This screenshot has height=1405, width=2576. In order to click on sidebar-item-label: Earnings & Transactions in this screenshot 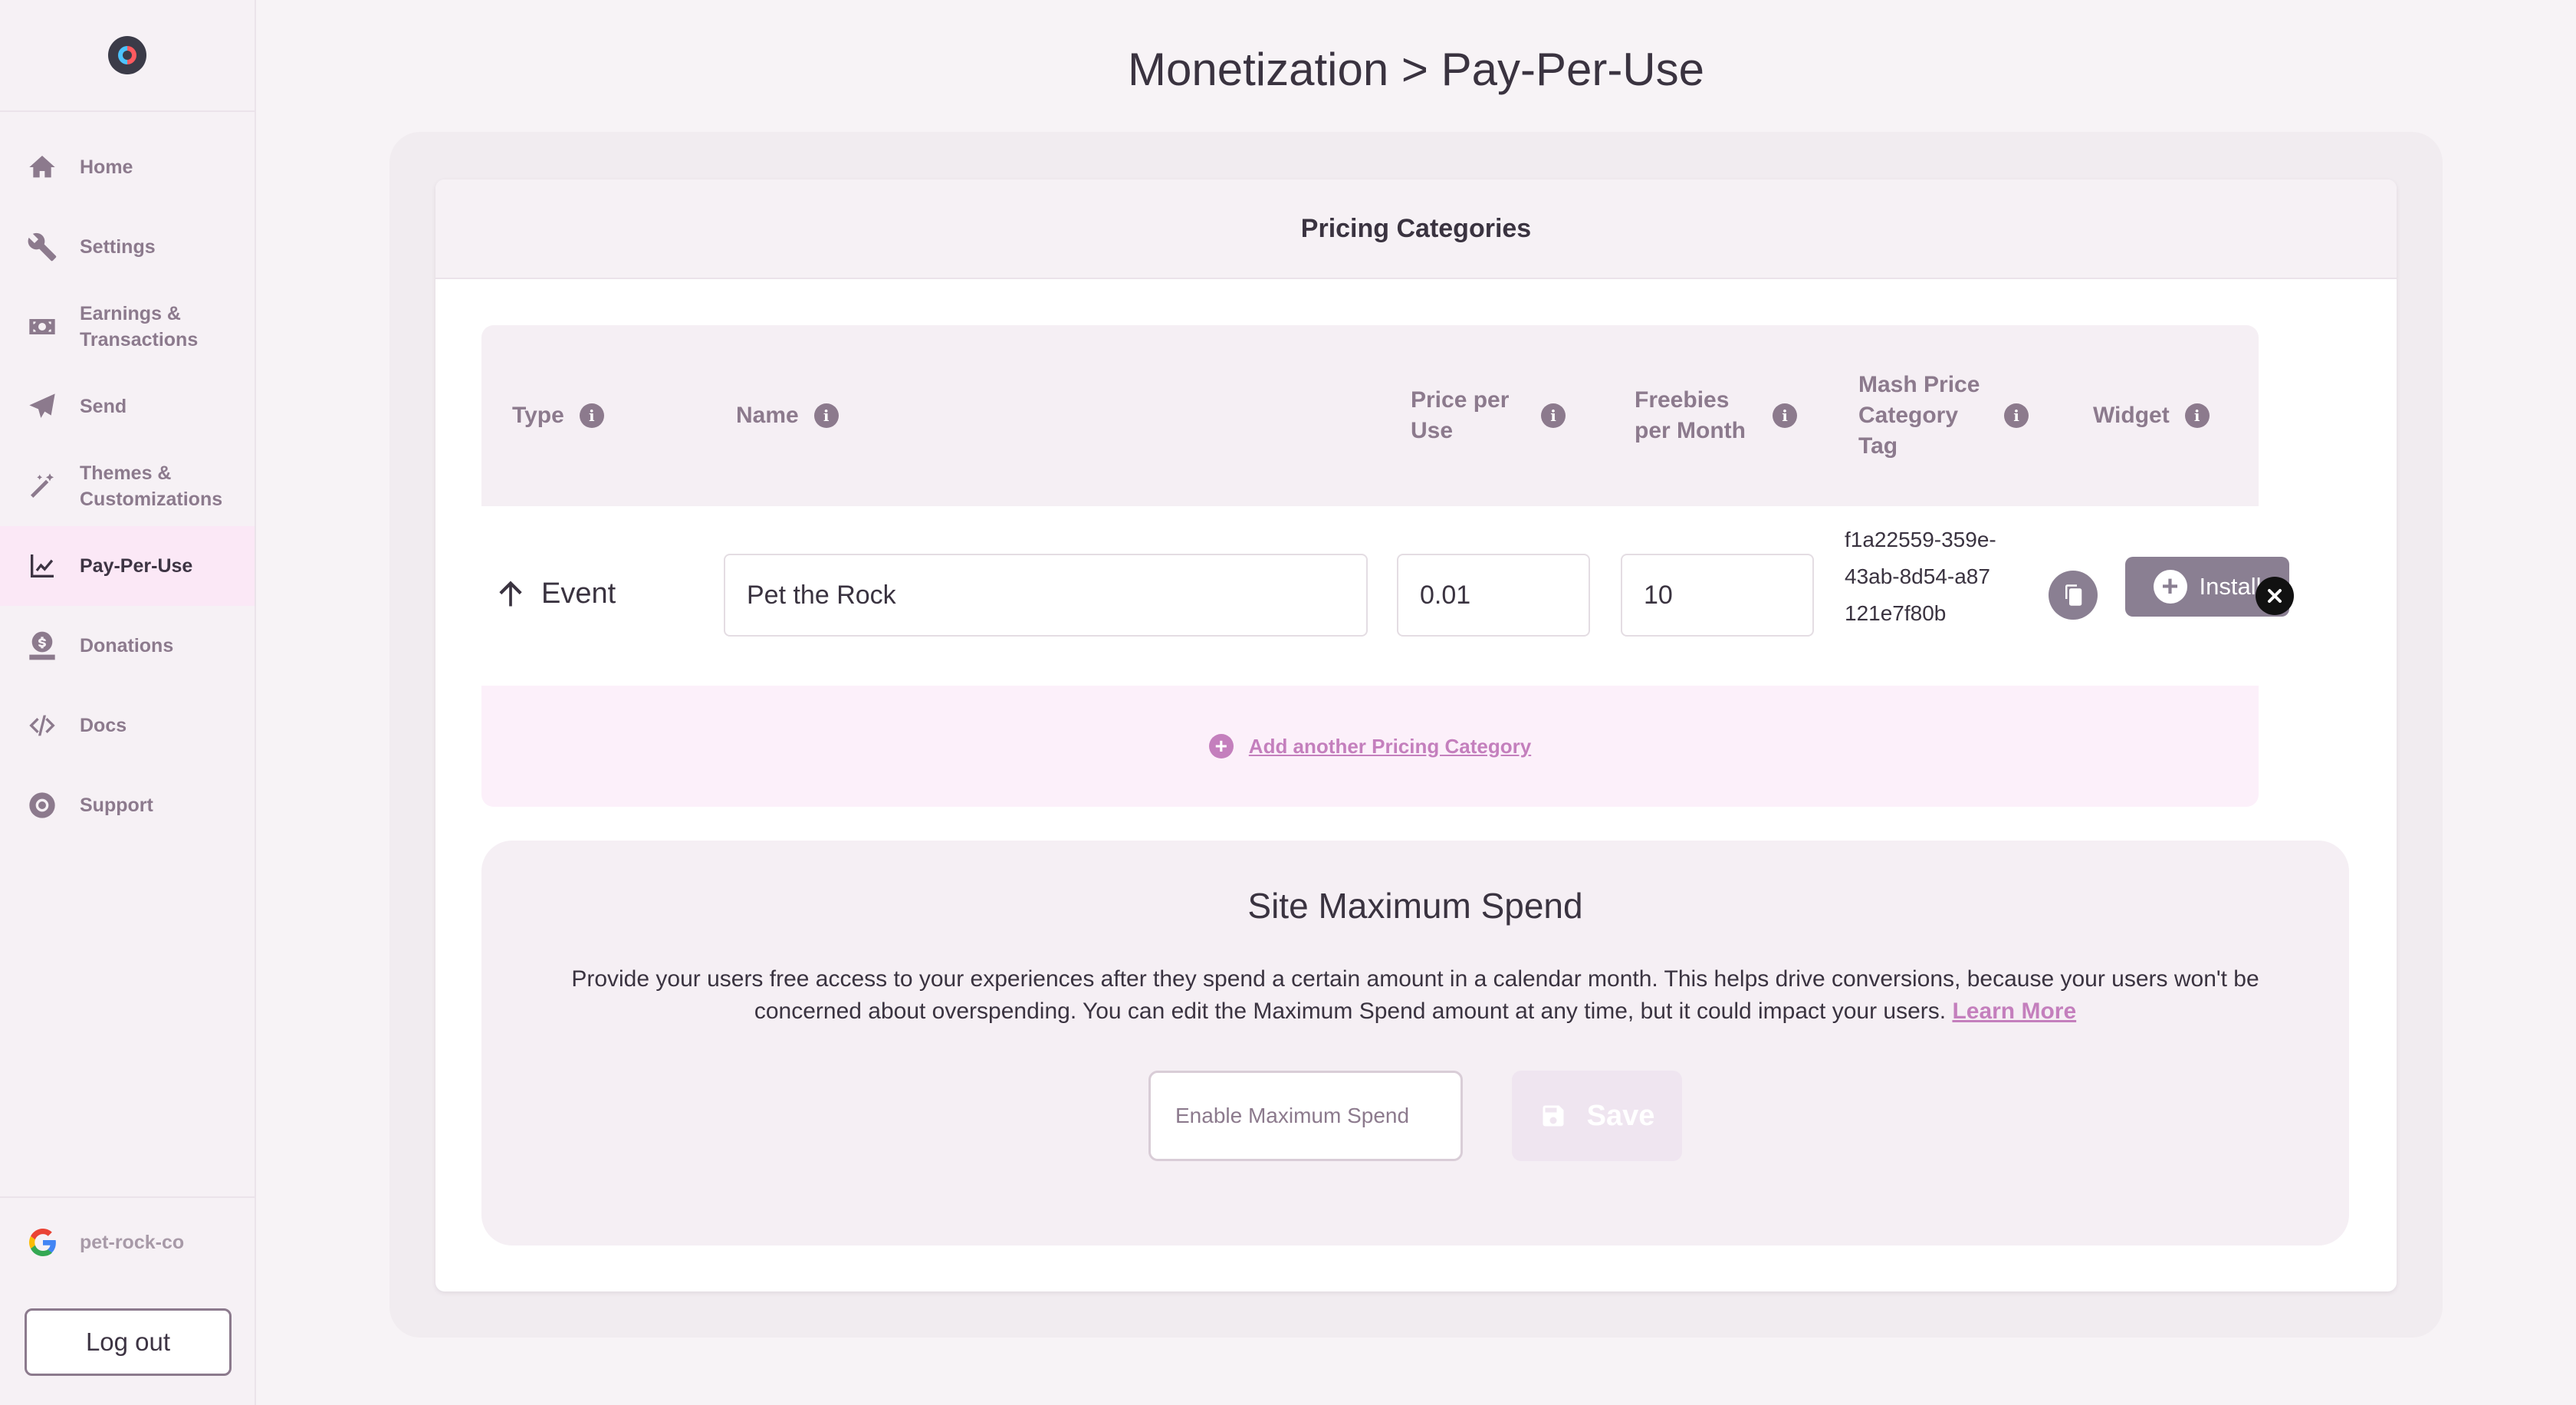, I will do `click(139, 327)`.